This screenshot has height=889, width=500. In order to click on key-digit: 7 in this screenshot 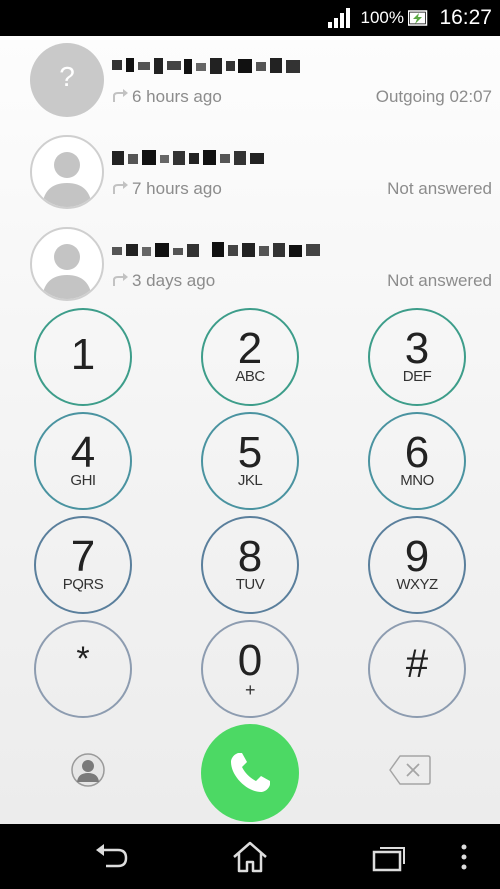, I will do `click(83, 556)`.